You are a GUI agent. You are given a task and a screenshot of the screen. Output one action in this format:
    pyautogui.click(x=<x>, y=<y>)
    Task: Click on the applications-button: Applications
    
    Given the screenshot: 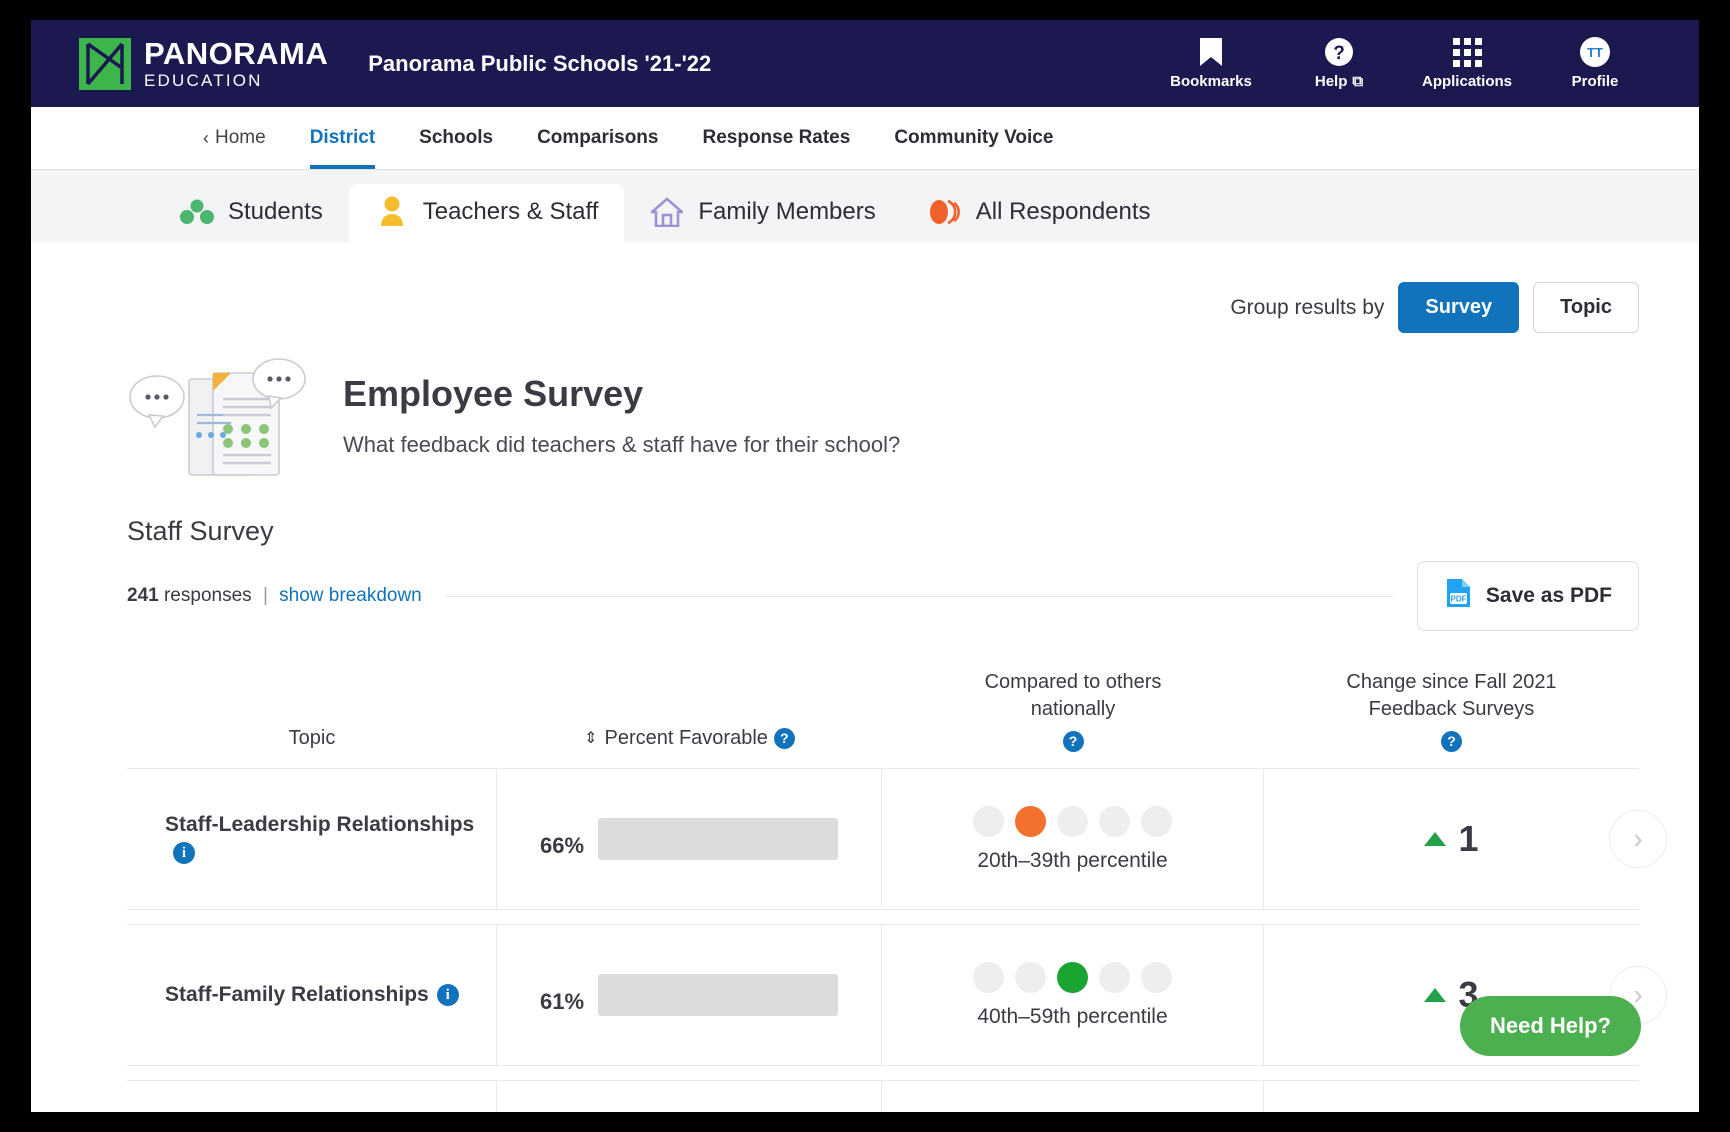 What is the action you would take?
    pyautogui.click(x=1467, y=63)
    